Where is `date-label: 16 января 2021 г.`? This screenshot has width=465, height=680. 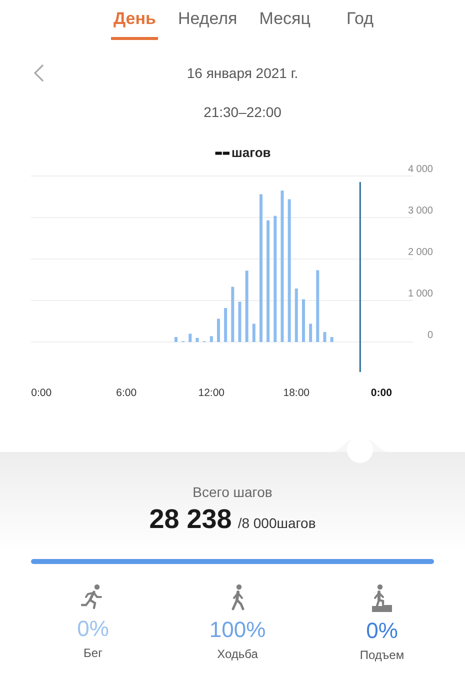 date-label: 16 января 2021 г. is located at coordinates (242, 73).